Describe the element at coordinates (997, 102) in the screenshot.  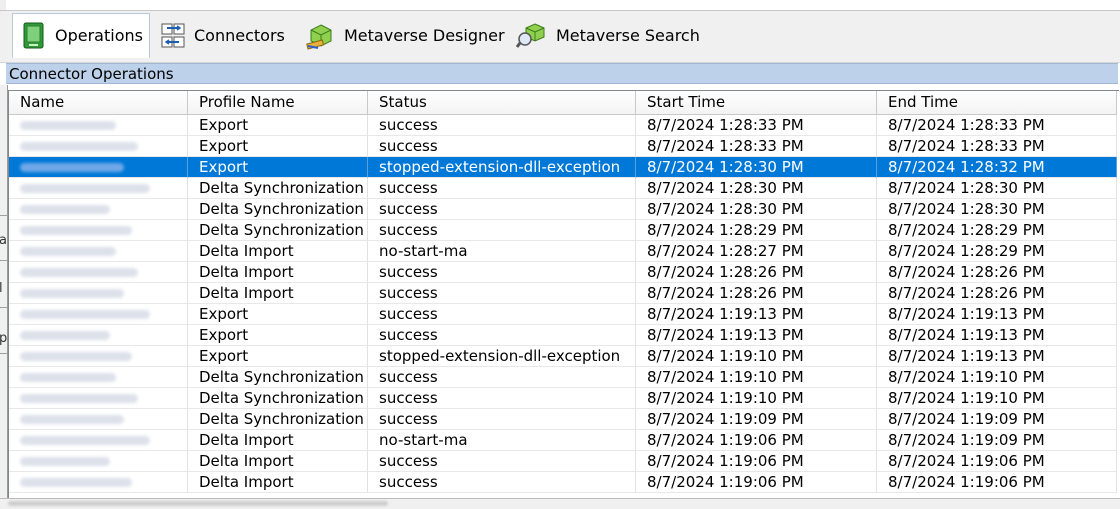
I see `column-header-end-time: End Time` at that location.